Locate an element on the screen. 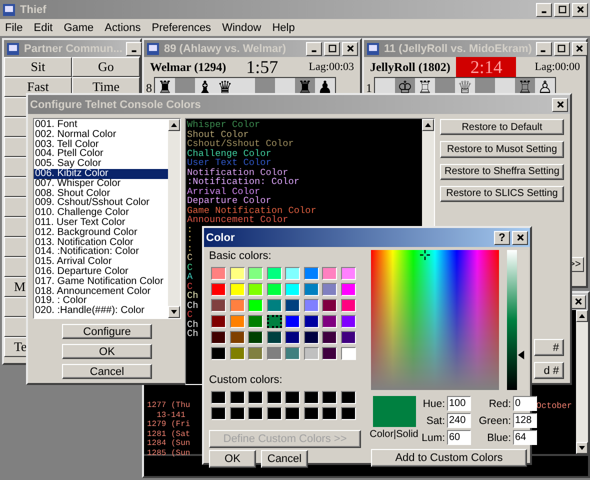 Image resolution: width=590 pixels, height=480 pixels. preview-label: Color|Solid is located at coordinates (394, 434).